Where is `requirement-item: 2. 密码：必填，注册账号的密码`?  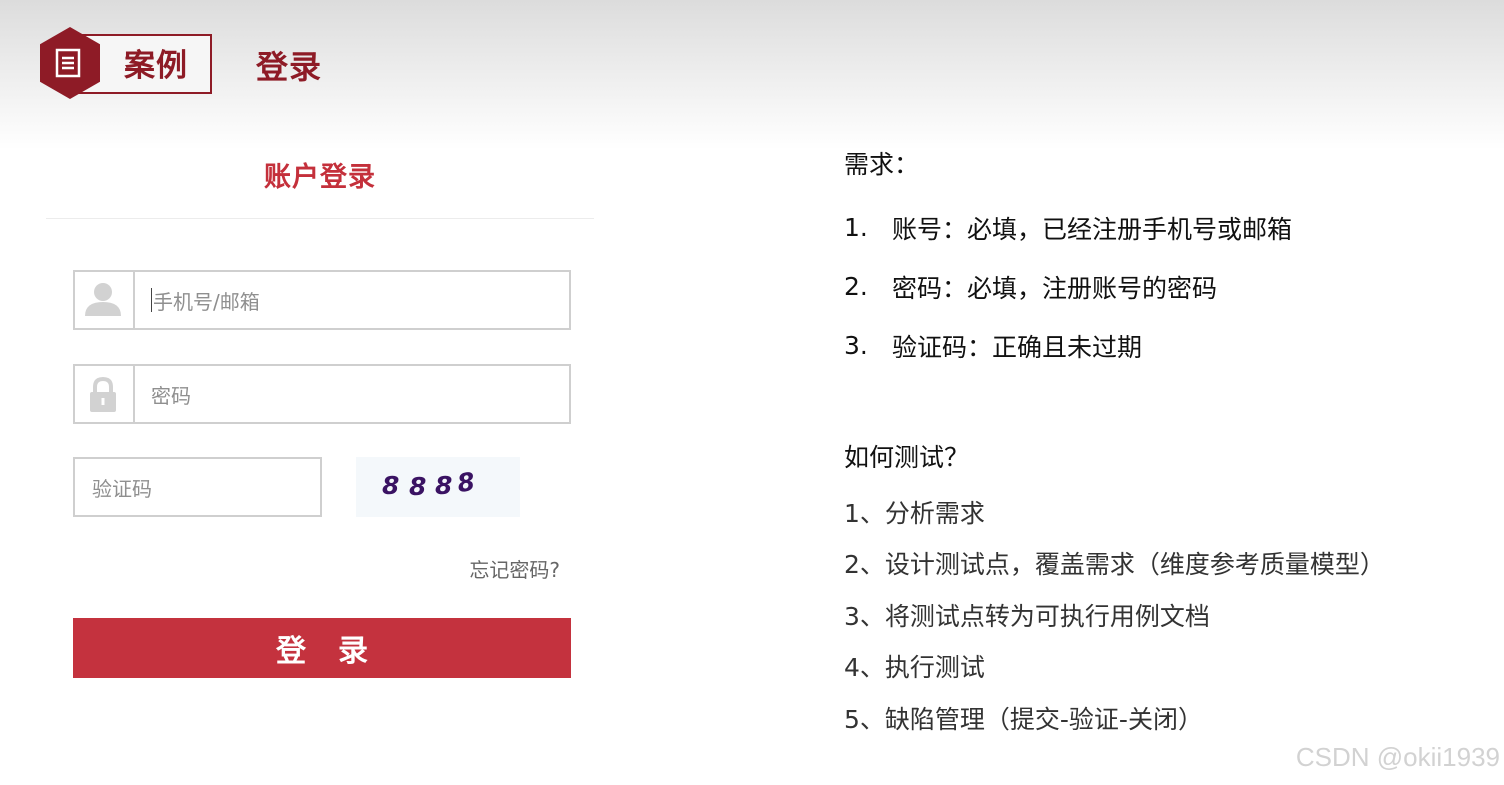 requirement-item: 2. 密码：必填，注册账号的密码 is located at coordinates (1068, 286).